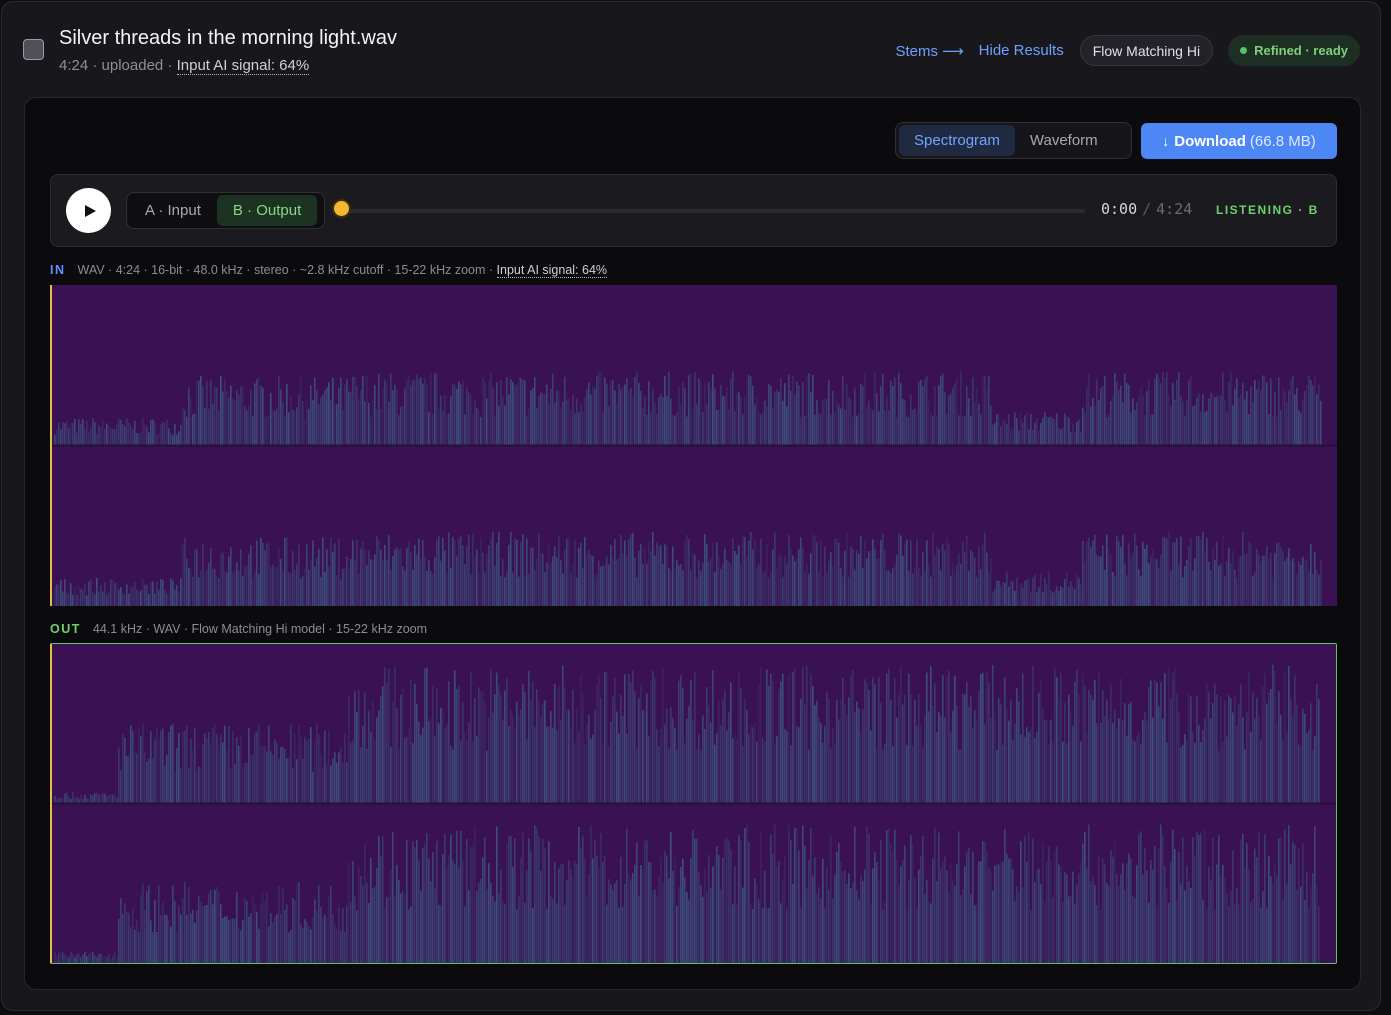 This screenshot has height=1015, width=1391. Describe the element at coordinates (267, 210) in the screenshot. I see `ab-output-button: B · Output` at that location.